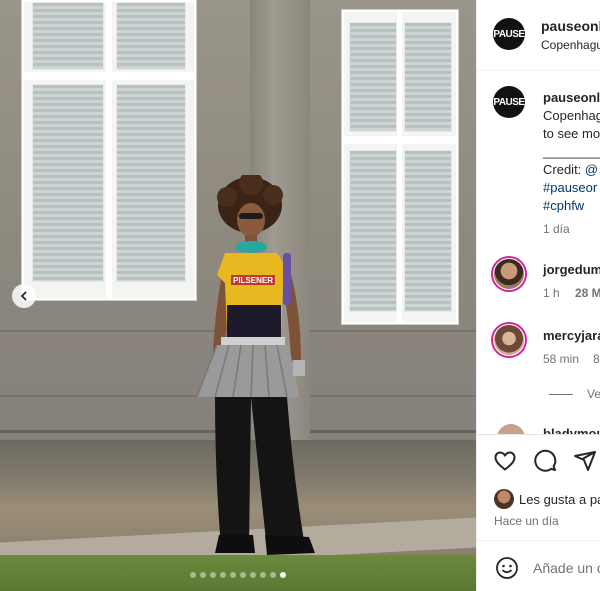  I want to click on post-date: Hace un día, so click(526, 521).